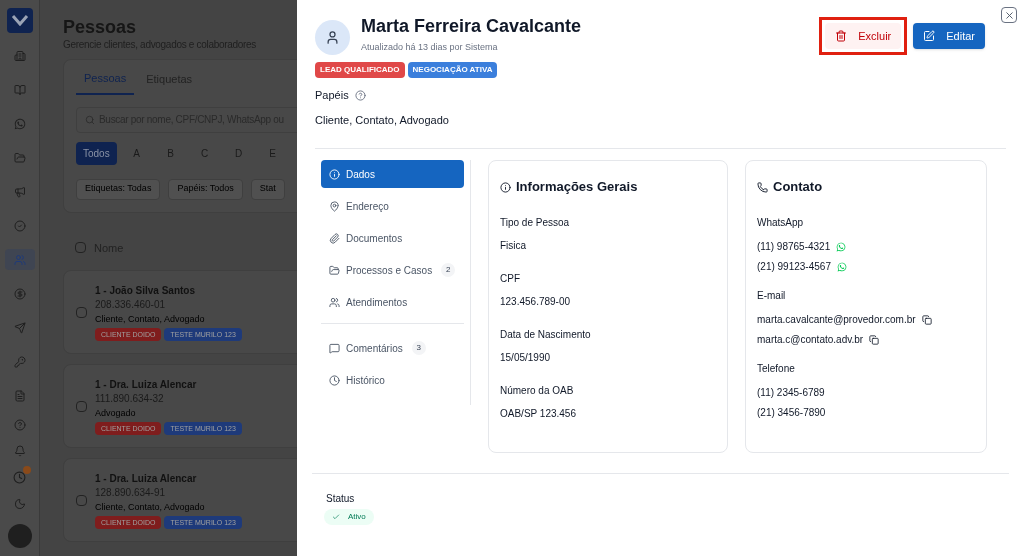 The width and height of the screenshot is (1024, 556). Describe the element at coordinates (334, 238) in the screenshot. I see `paperclip-icon` at that location.